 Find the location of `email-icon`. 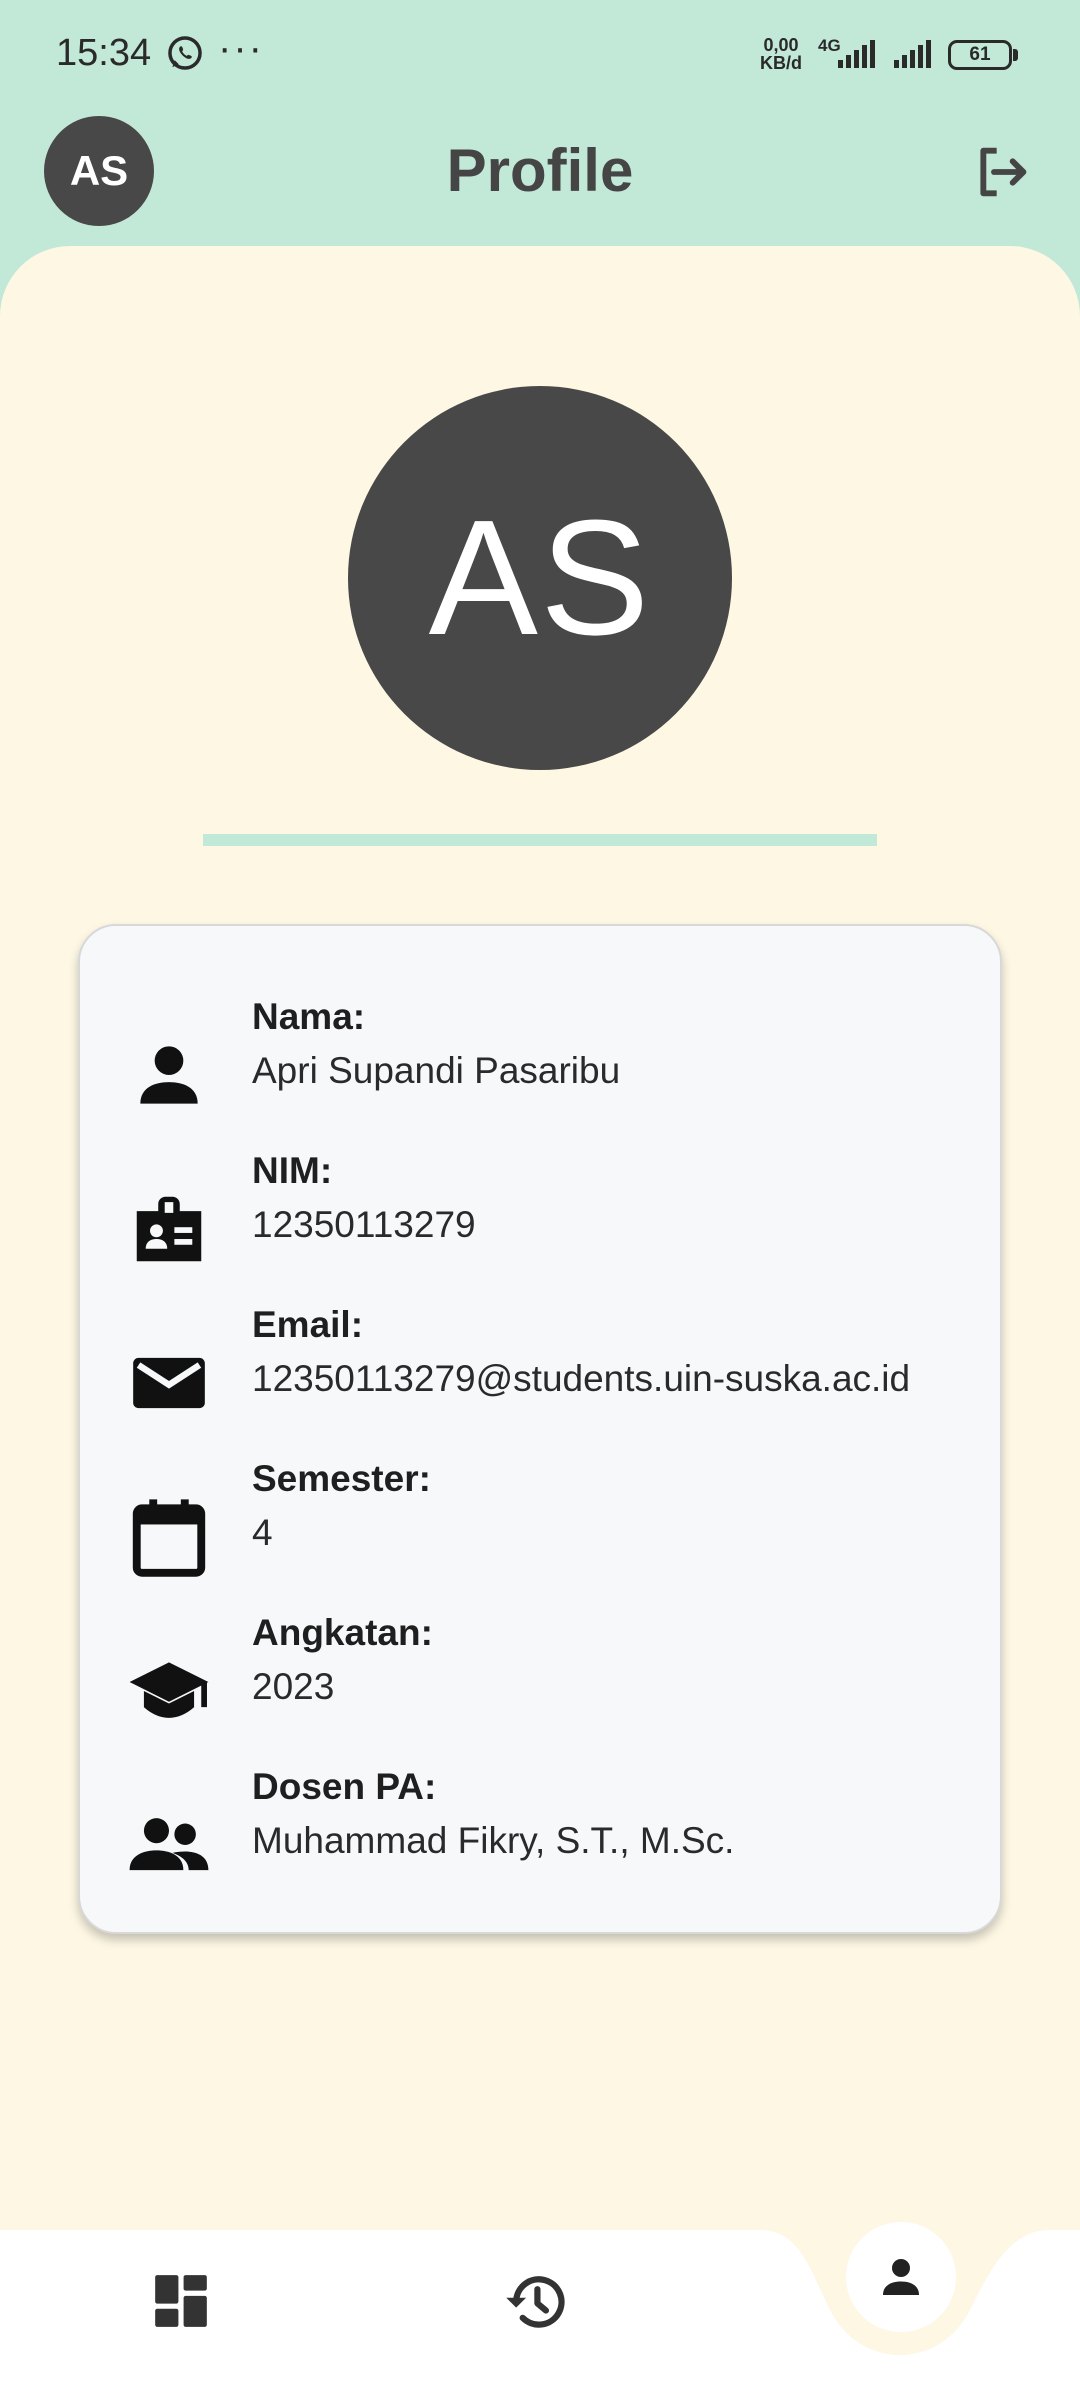

email-icon is located at coordinates (169, 1383).